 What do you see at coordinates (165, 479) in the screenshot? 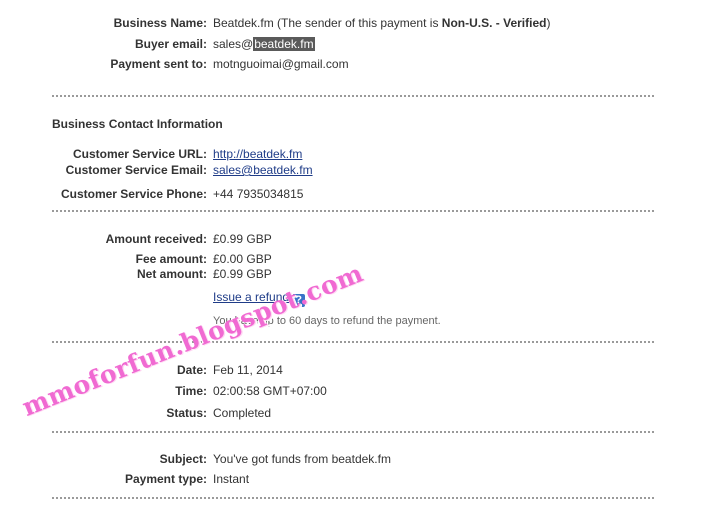
I see `payment-type-label: Payment type:` at bounding box center [165, 479].